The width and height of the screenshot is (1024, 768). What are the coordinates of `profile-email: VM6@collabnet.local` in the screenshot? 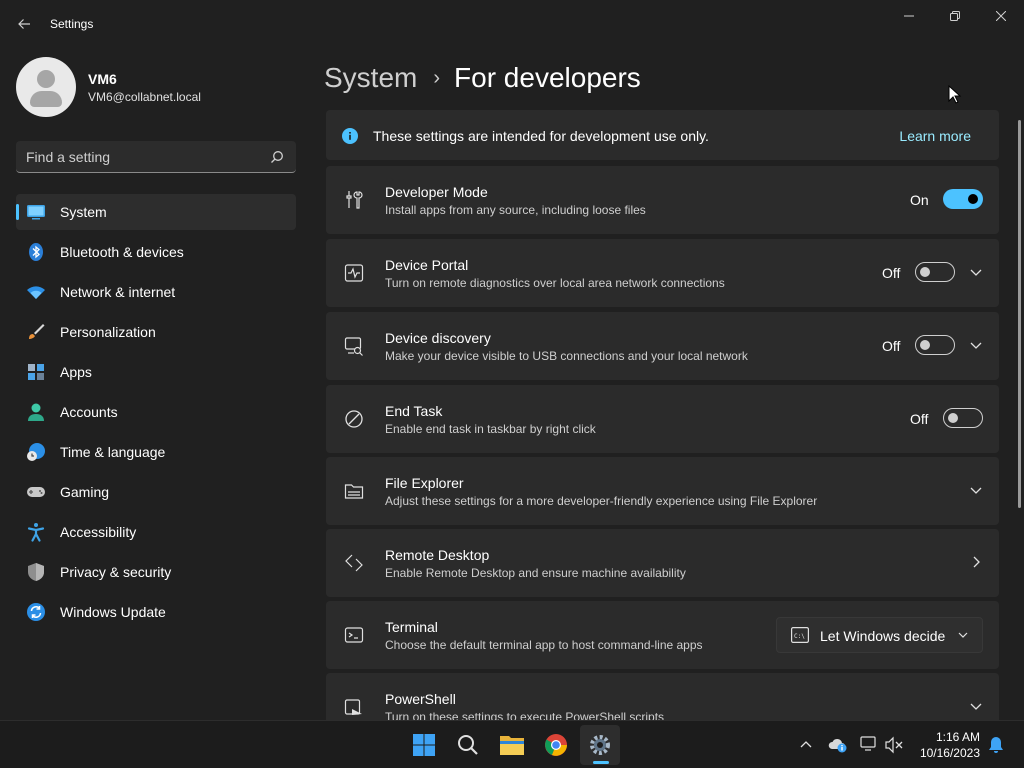 It's located at (144, 97).